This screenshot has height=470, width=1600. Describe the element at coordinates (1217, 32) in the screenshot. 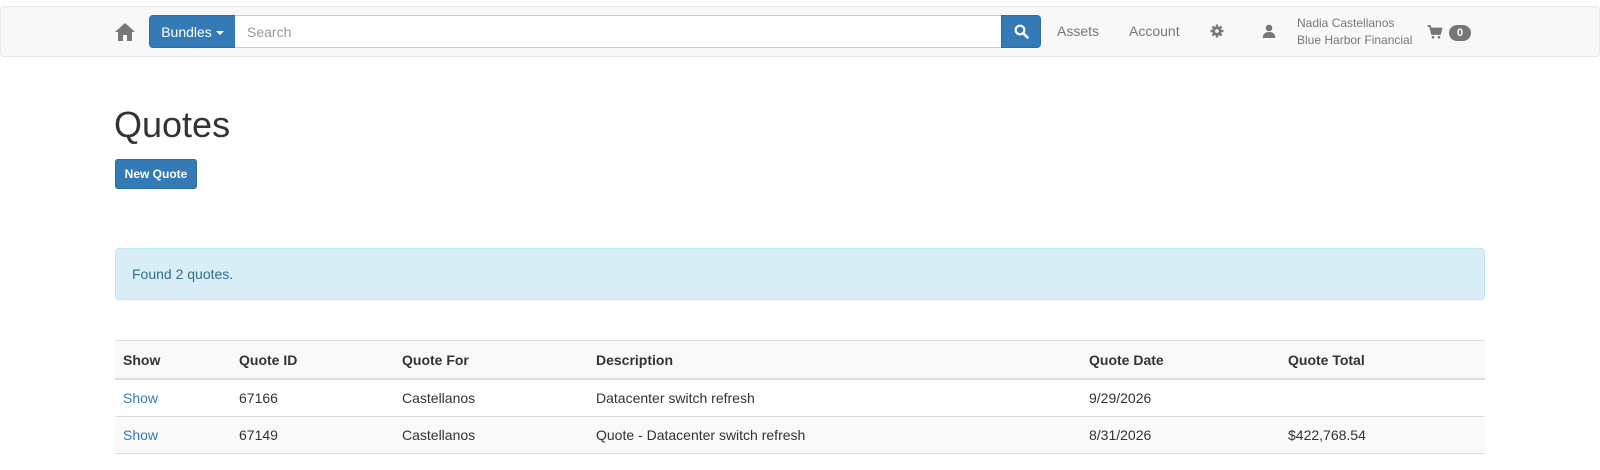

I see `gear-icon` at that location.